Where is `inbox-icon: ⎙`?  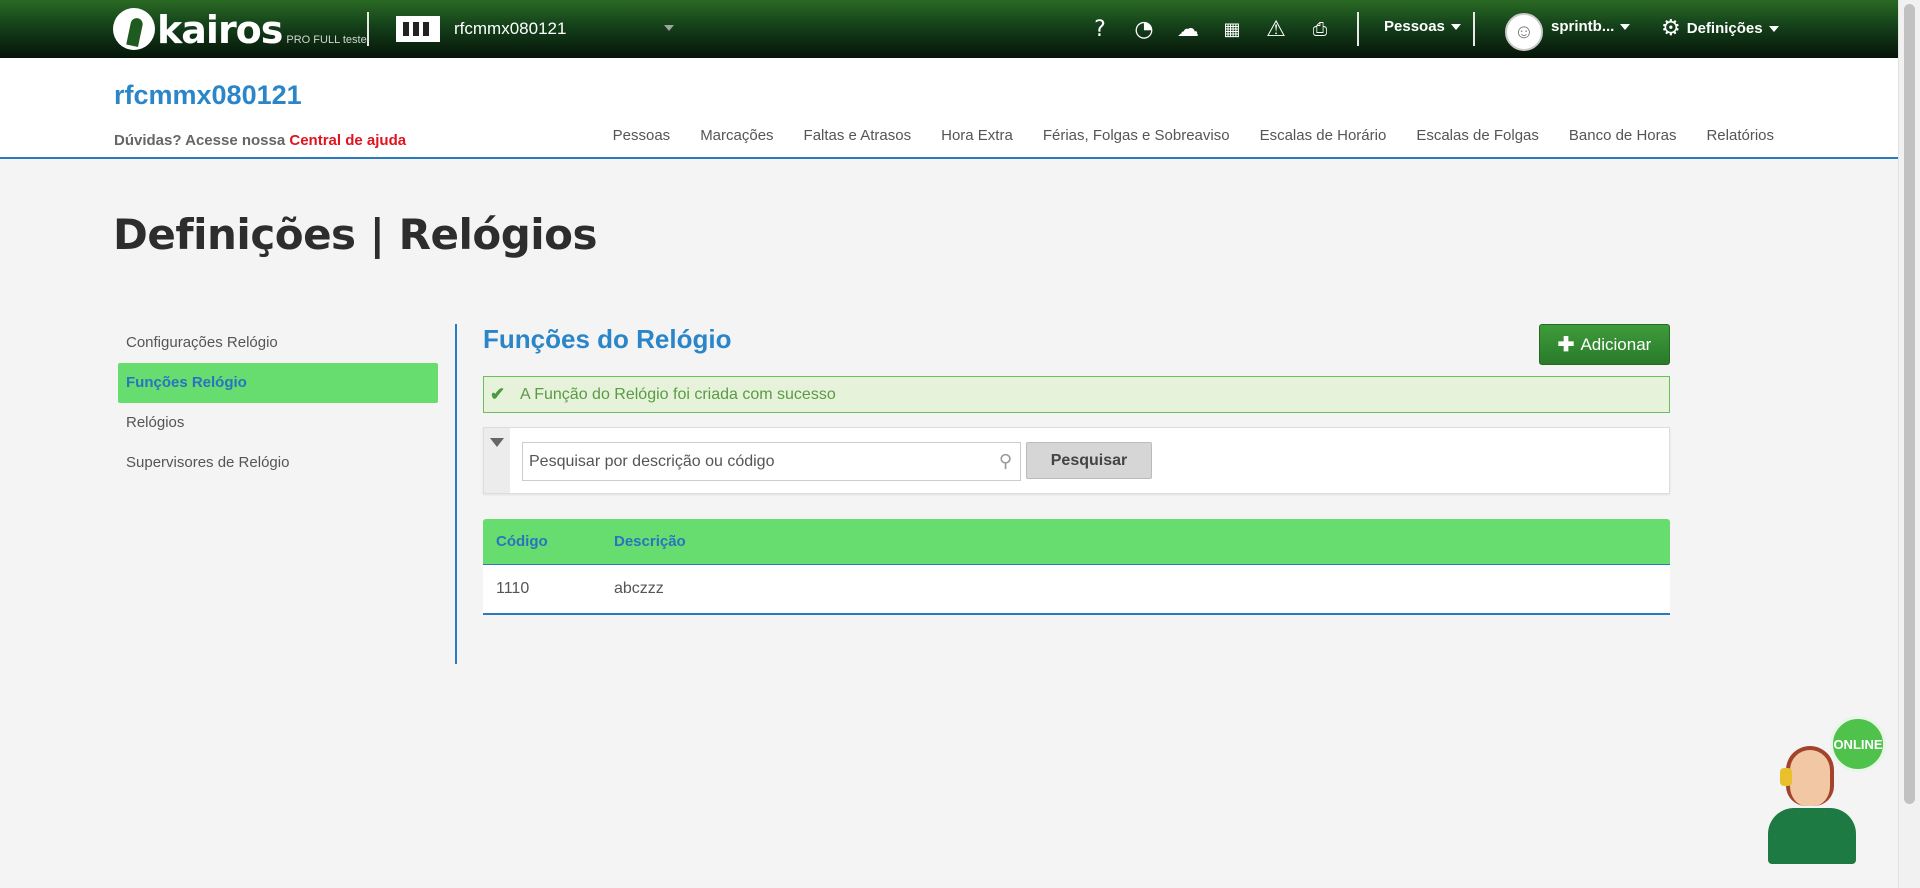 inbox-icon: ⎙ is located at coordinates (1320, 29).